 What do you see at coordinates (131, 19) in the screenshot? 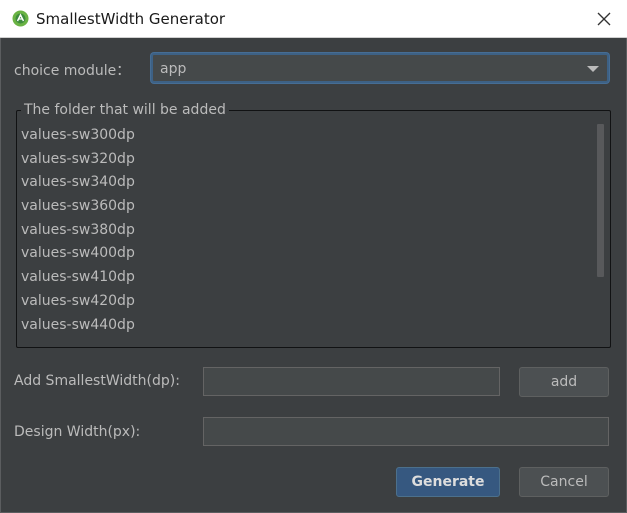
I see `window-title: SmallestWidth Generator` at bounding box center [131, 19].